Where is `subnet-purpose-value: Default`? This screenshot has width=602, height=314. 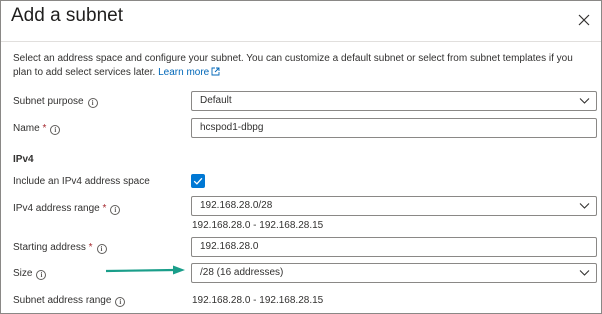
subnet-purpose-value: Default is located at coordinates (216, 100).